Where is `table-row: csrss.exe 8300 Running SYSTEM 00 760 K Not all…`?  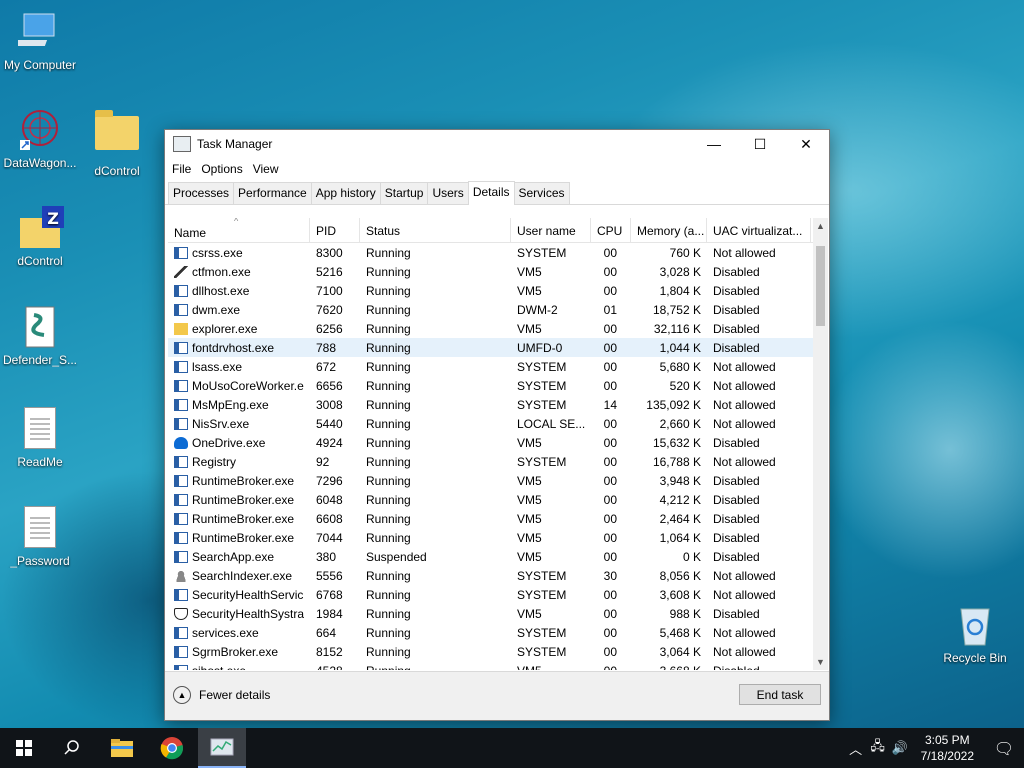
table-row: csrss.exe 8300 Running SYSTEM 00 760 K Not all… is located at coordinates (498, 252).